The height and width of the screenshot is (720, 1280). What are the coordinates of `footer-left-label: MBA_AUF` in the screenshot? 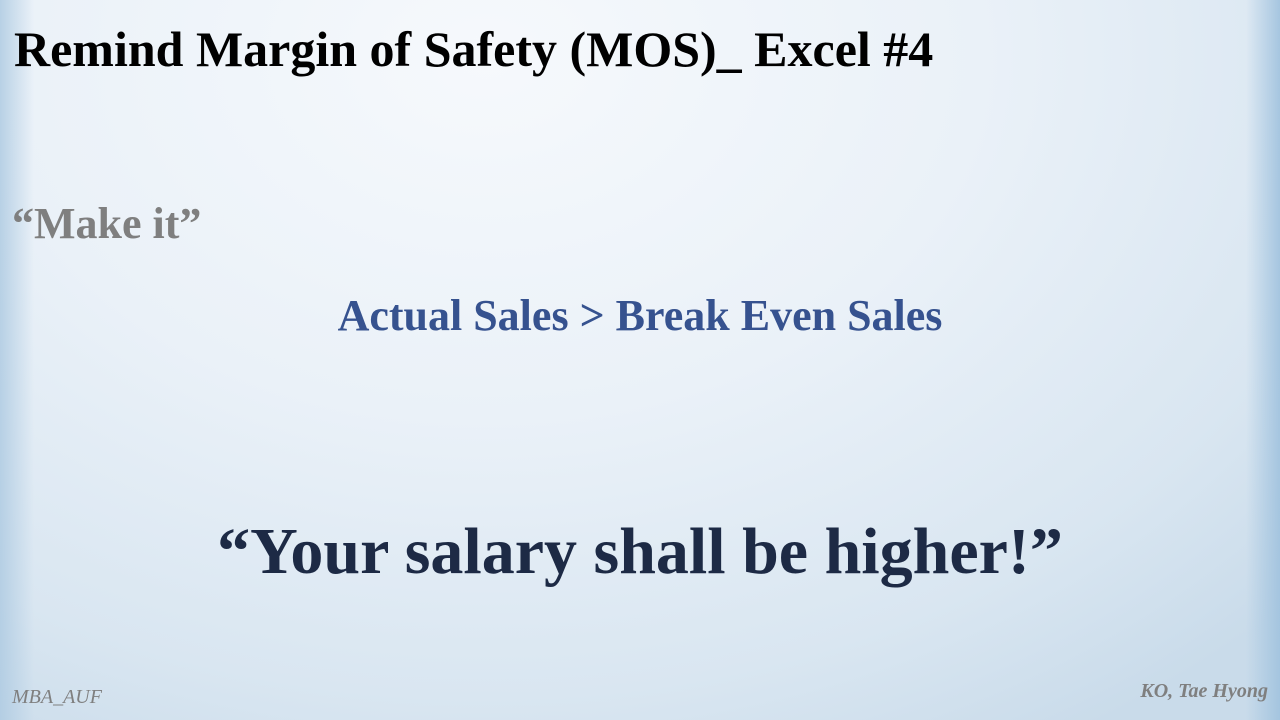 It's located at (57, 697).